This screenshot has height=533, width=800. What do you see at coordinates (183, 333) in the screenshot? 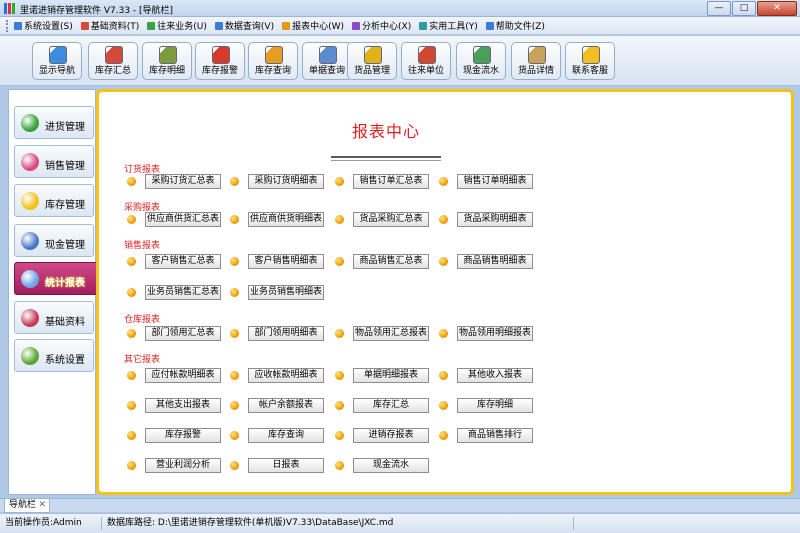
I see `report-button-label: 部门领用汇总表` at bounding box center [183, 333].